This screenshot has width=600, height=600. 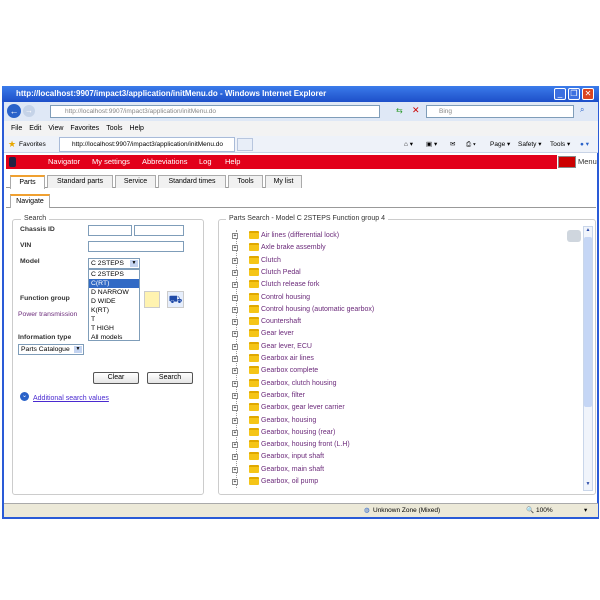 I want to click on feeds-icon: ▣ ▾, so click(x=431, y=144).